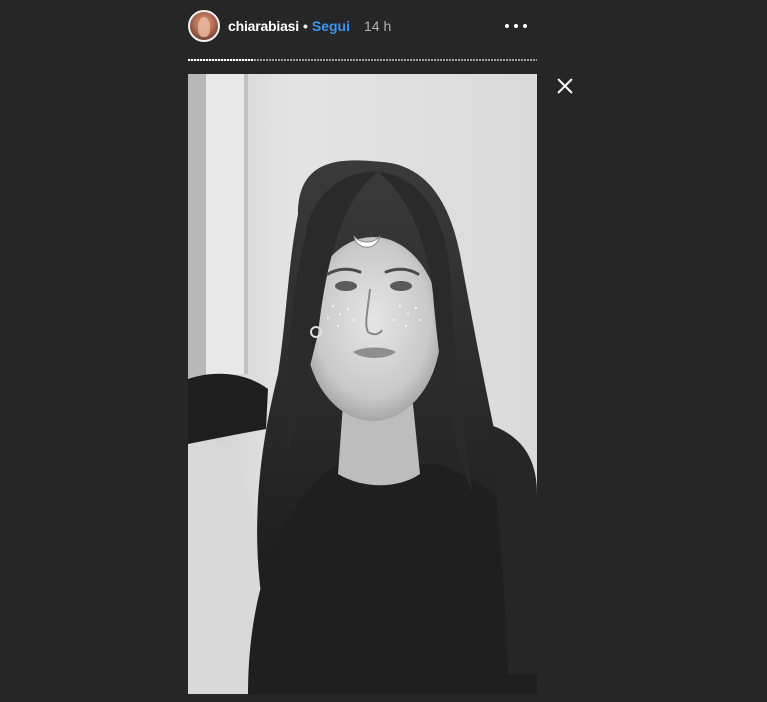 The image size is (767, 702). I want to click on time-ago: 14 h, so click(377, 26).